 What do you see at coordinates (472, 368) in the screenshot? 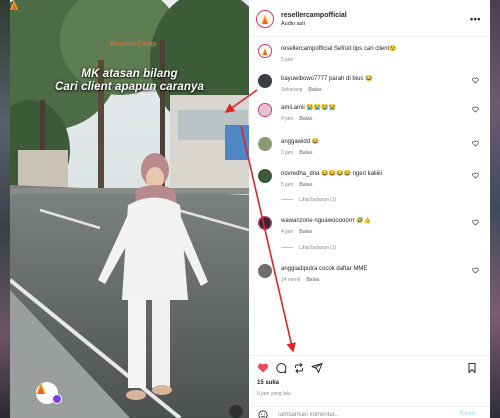
I see `save-bookmark-icon` at bounding box center [472, 368].